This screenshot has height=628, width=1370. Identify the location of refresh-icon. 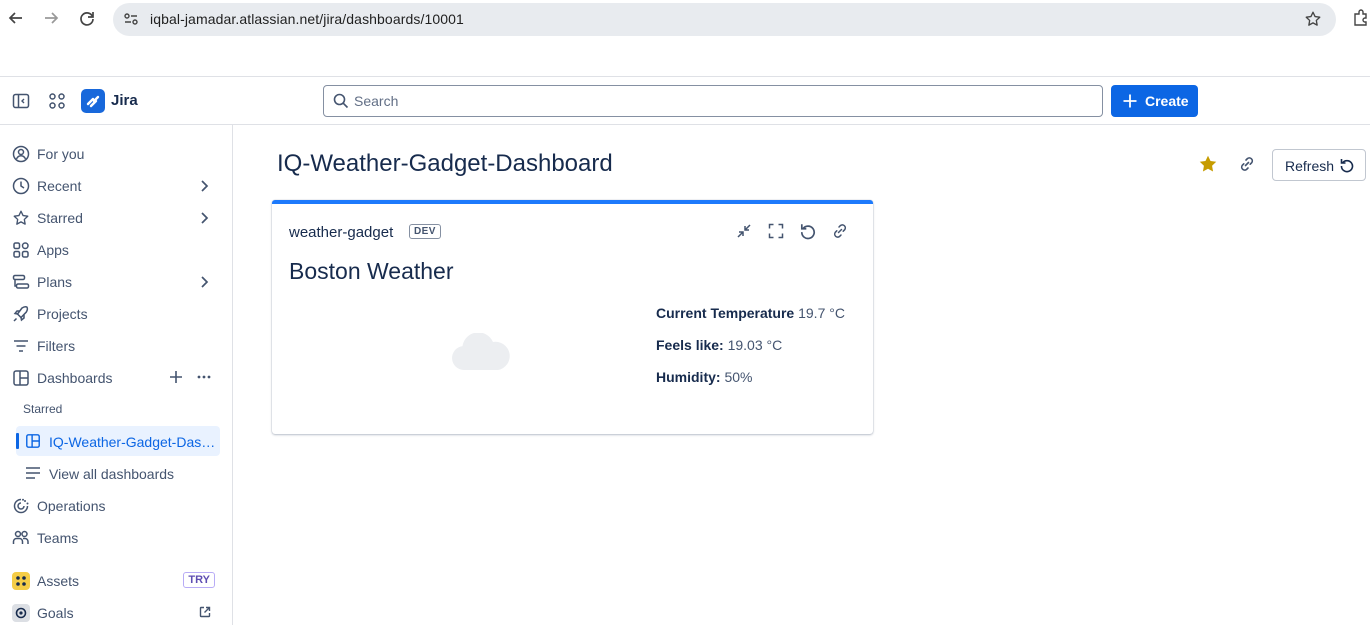
(1347, 165).